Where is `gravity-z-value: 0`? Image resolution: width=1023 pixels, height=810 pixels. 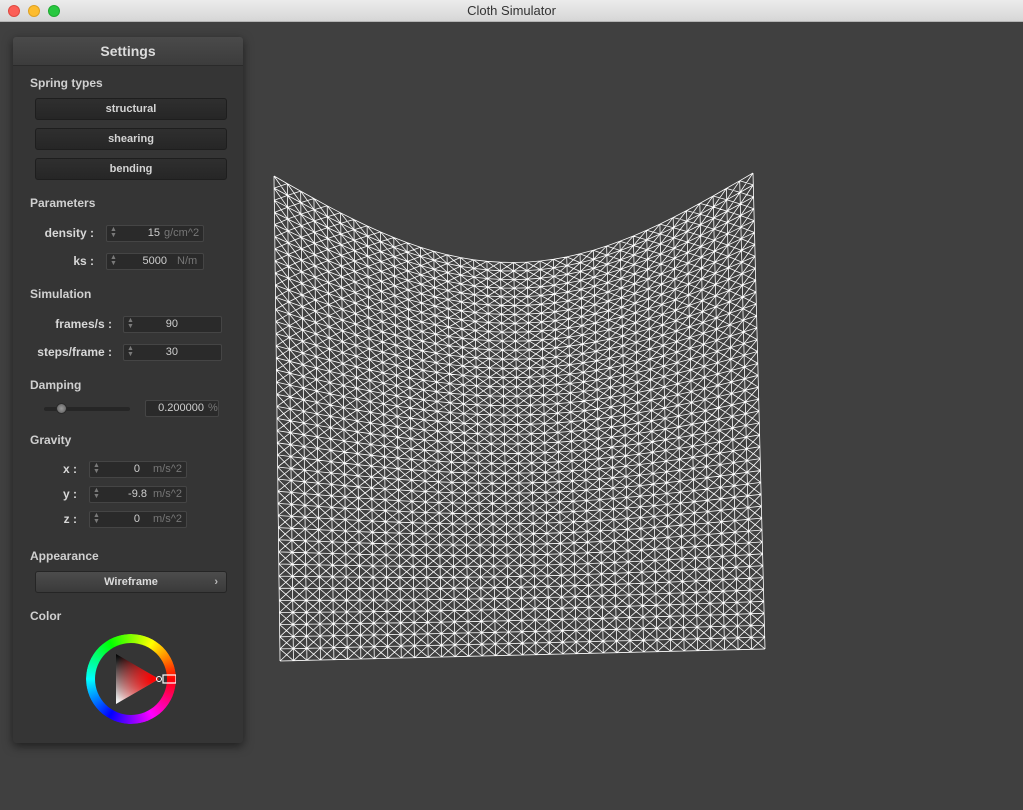
gravity-z-value: 0 is located at coordinates (136, 519).